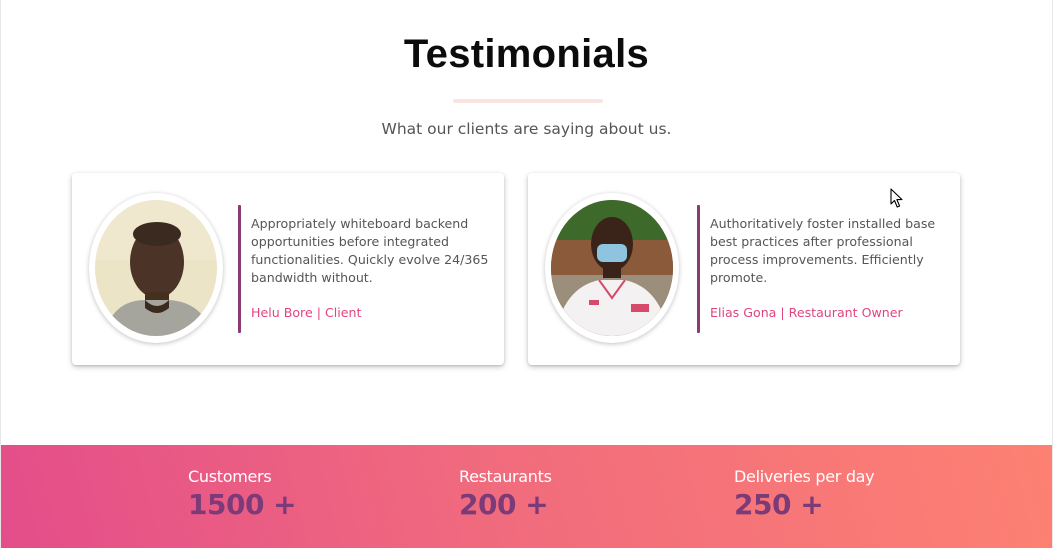 The height and width of the screenshot is (548, 1053). I want to click on testimonial-author: Helu Bore | Client, so click(306, 312).